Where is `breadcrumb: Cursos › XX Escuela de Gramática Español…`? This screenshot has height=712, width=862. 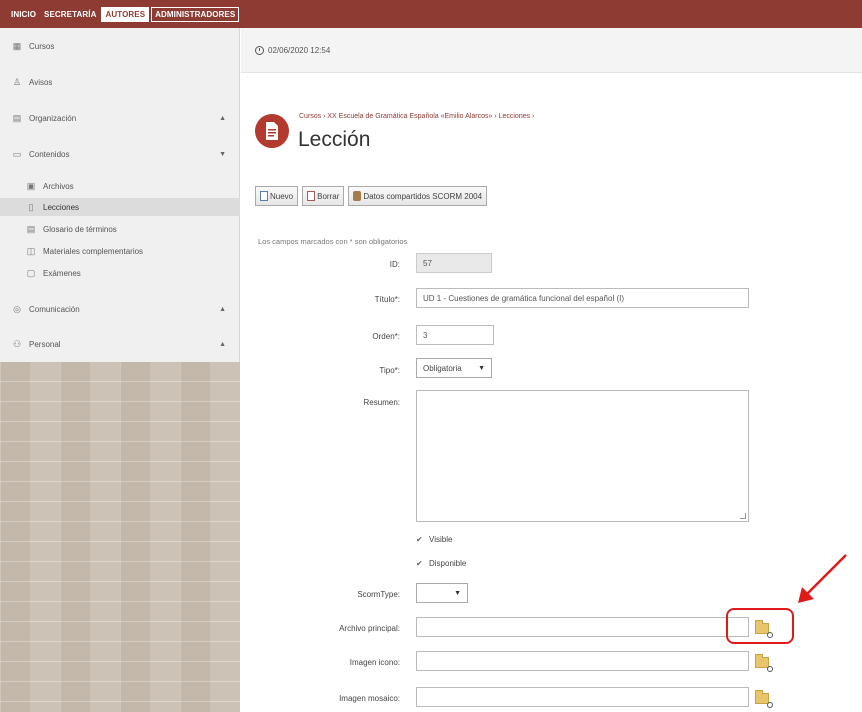 breadcrumb: Cursos › XX Escuela de Gramática Español… is located at coordinates (416, 116).